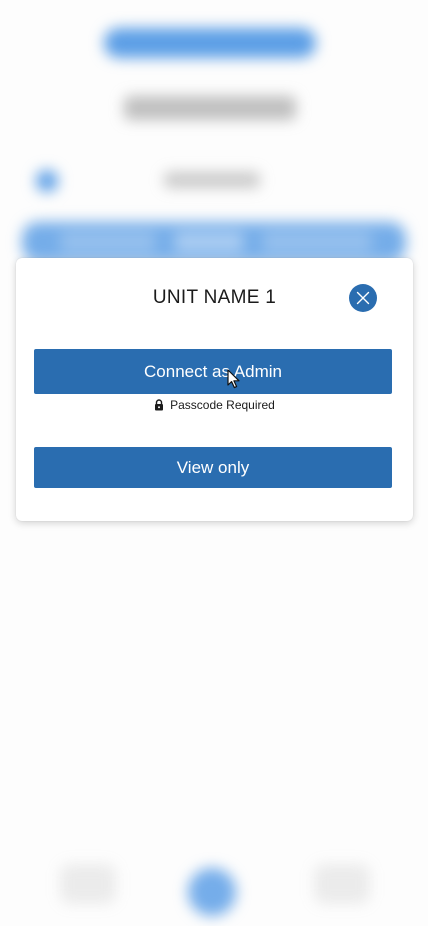  Describe the element at coordinates (88, 884) in the screenshot. I see `blurred-nav-left` at that location.